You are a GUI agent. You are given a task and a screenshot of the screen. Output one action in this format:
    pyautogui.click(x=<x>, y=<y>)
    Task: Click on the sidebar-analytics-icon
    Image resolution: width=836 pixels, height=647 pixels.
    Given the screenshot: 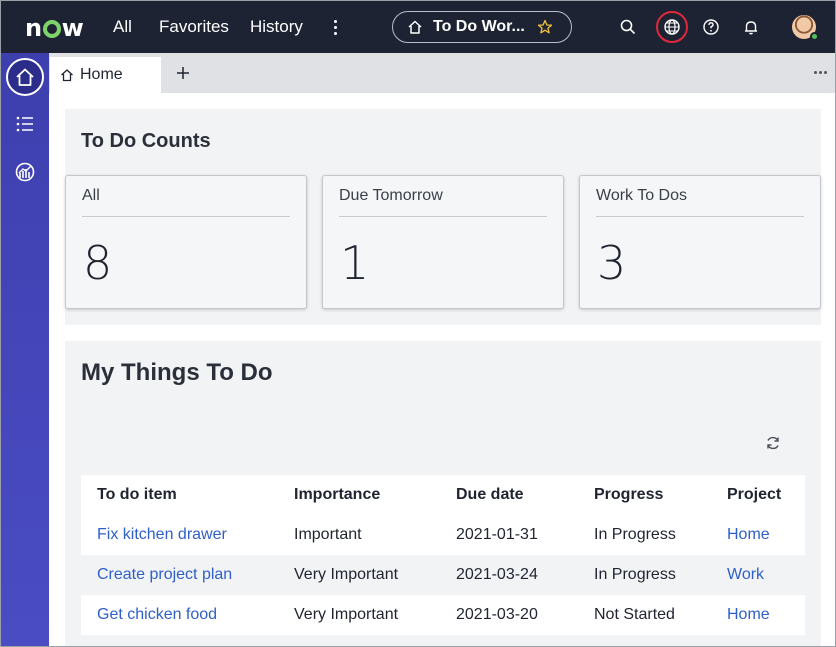 What is the action you would take?
    pyautogui.click(x=25, y=172)
    